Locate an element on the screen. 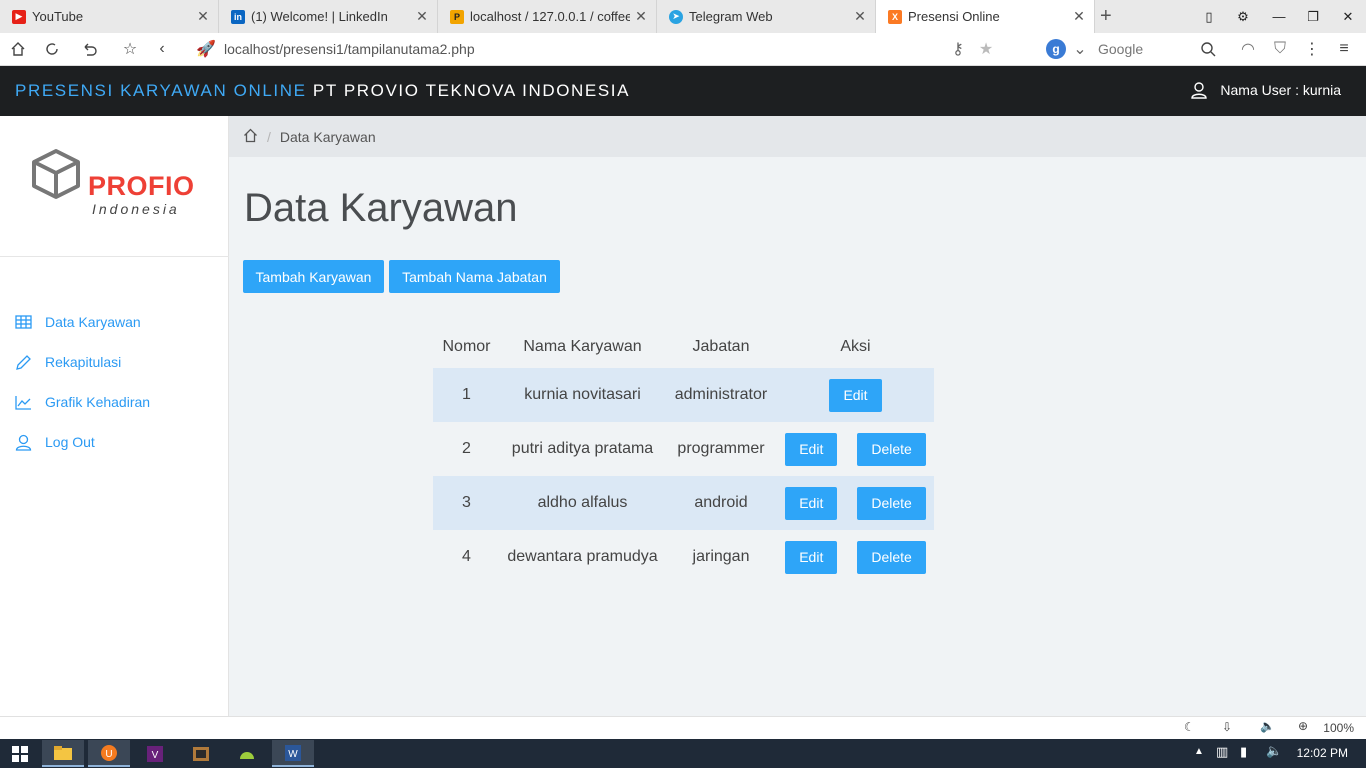 The height and width of the screenshot is (768, 1366). cell-employee-name: aldho alfalus is located at coordinates (582, 503).